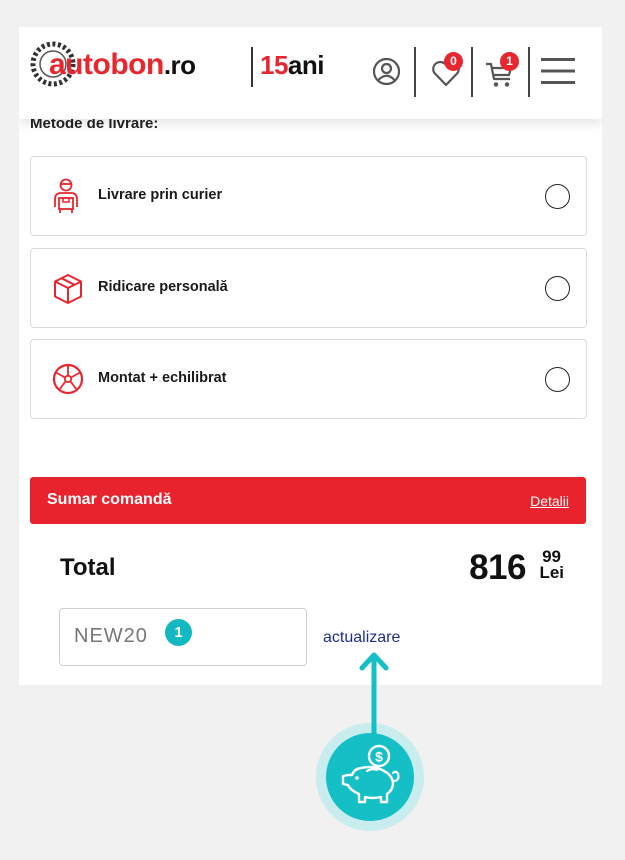 The image size is (625, 860). I want to click on site-logo: autobon.ro 15ani, so click(180, 64).